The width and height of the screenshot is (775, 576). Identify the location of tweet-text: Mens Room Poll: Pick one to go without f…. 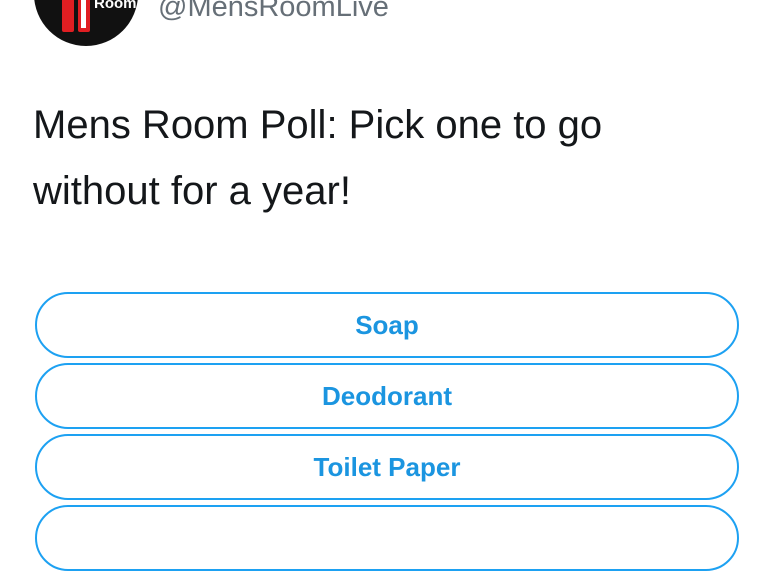
(318, 158).